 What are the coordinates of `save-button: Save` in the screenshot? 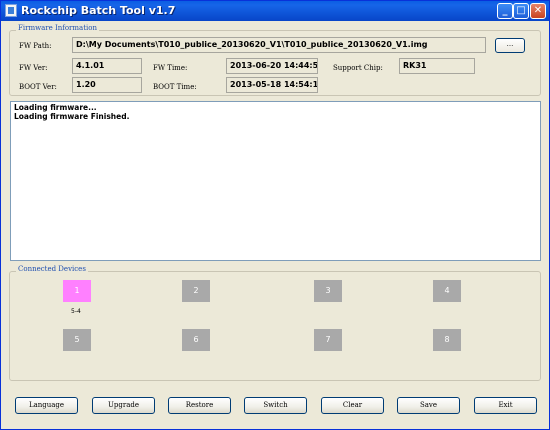 It's located at (428, 405).